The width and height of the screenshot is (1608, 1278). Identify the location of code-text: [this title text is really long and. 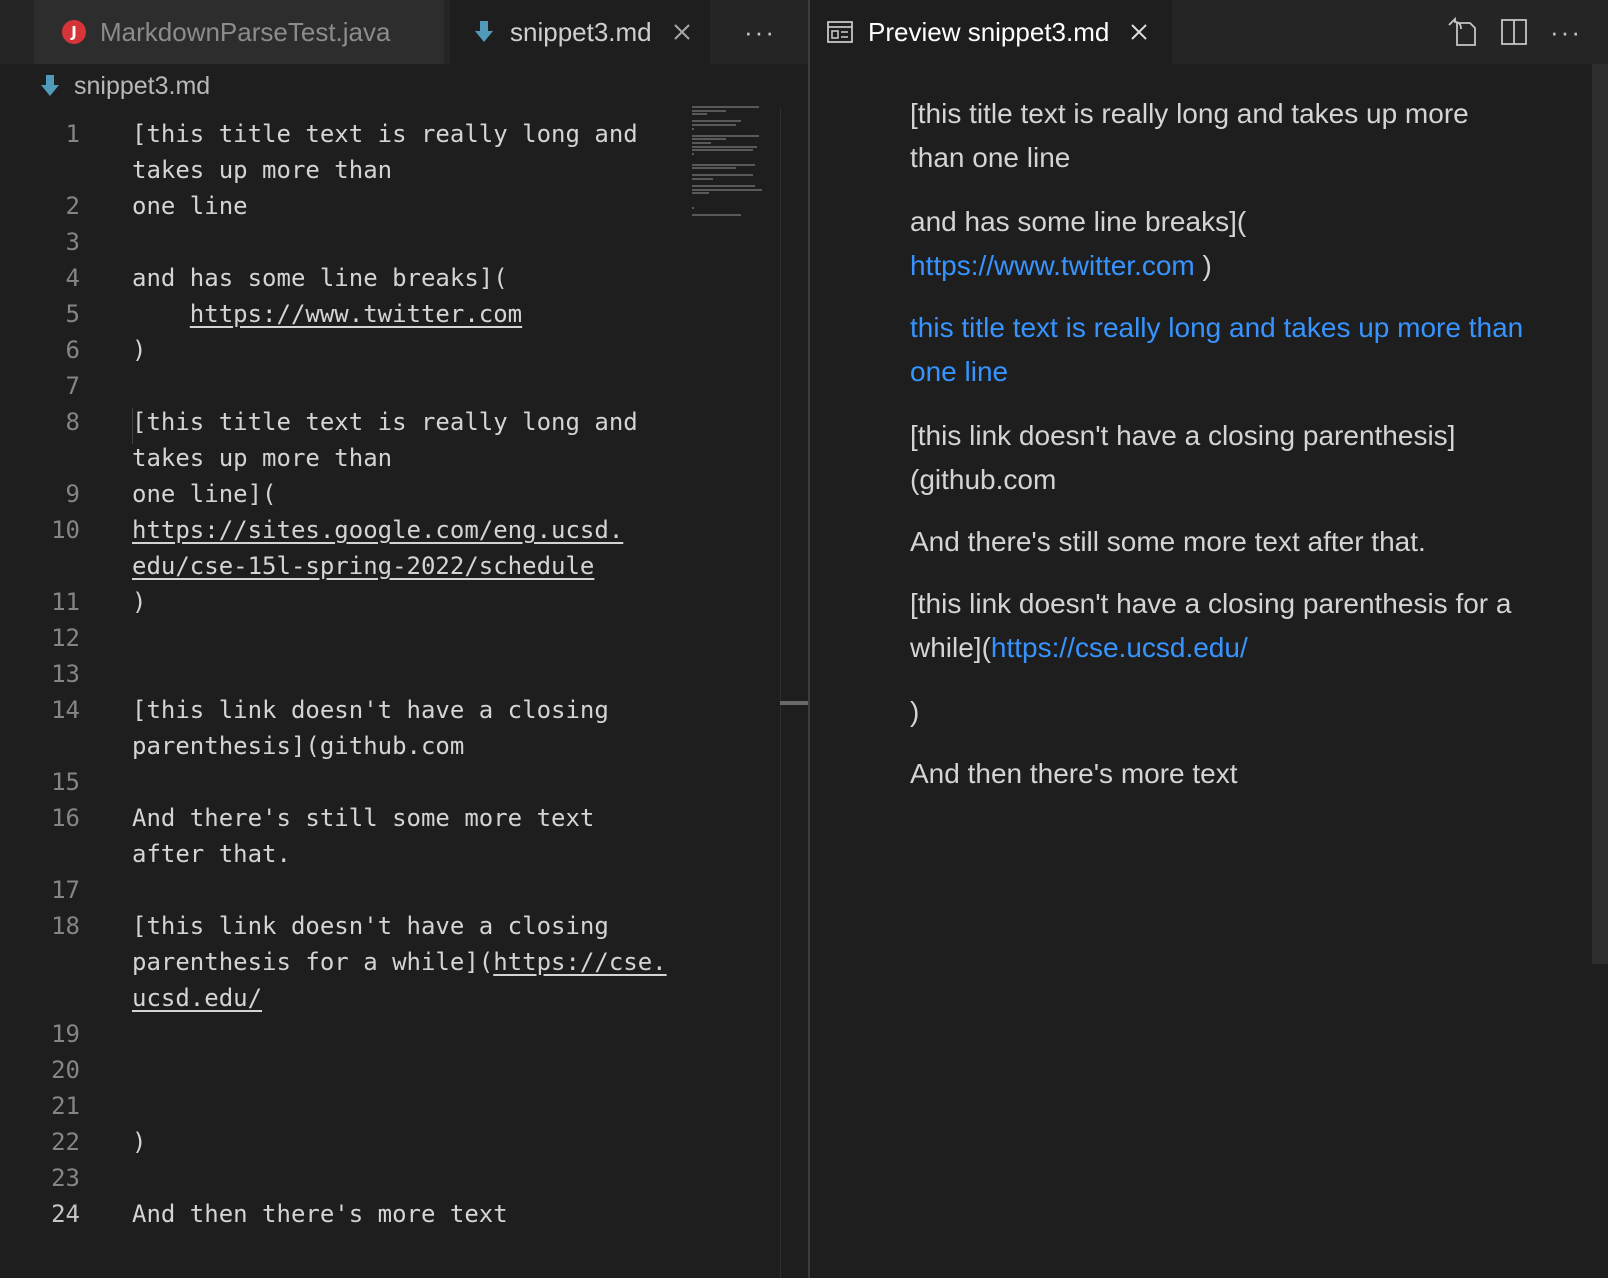
(385, 134).